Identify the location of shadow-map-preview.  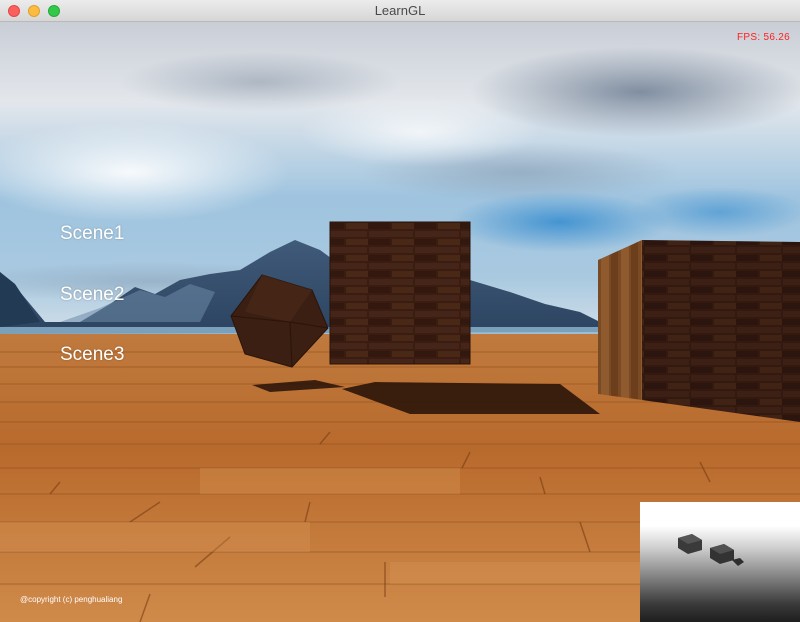
(720, 562).